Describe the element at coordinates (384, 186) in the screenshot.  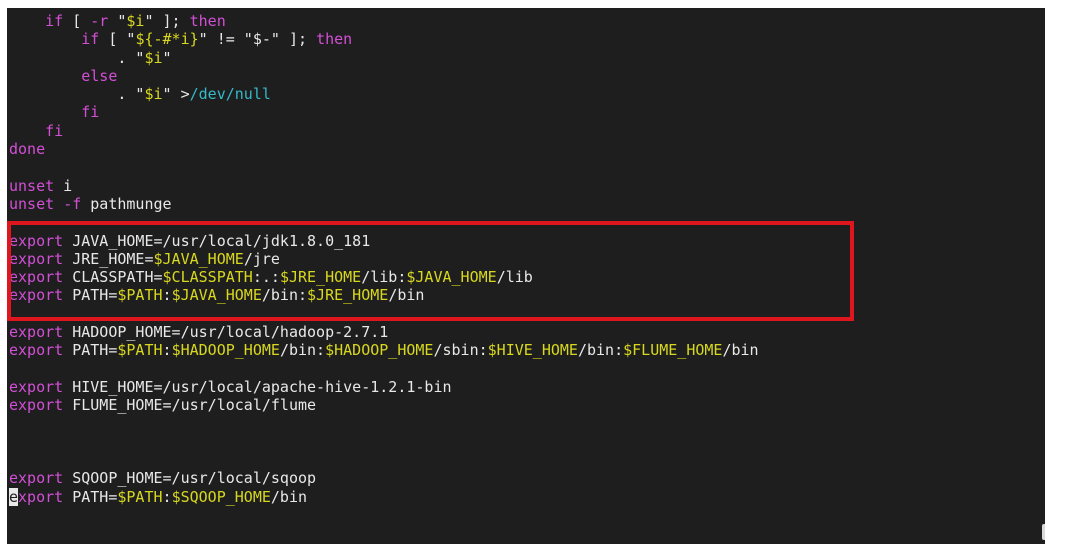
I see `code-line: unset i` at that location.